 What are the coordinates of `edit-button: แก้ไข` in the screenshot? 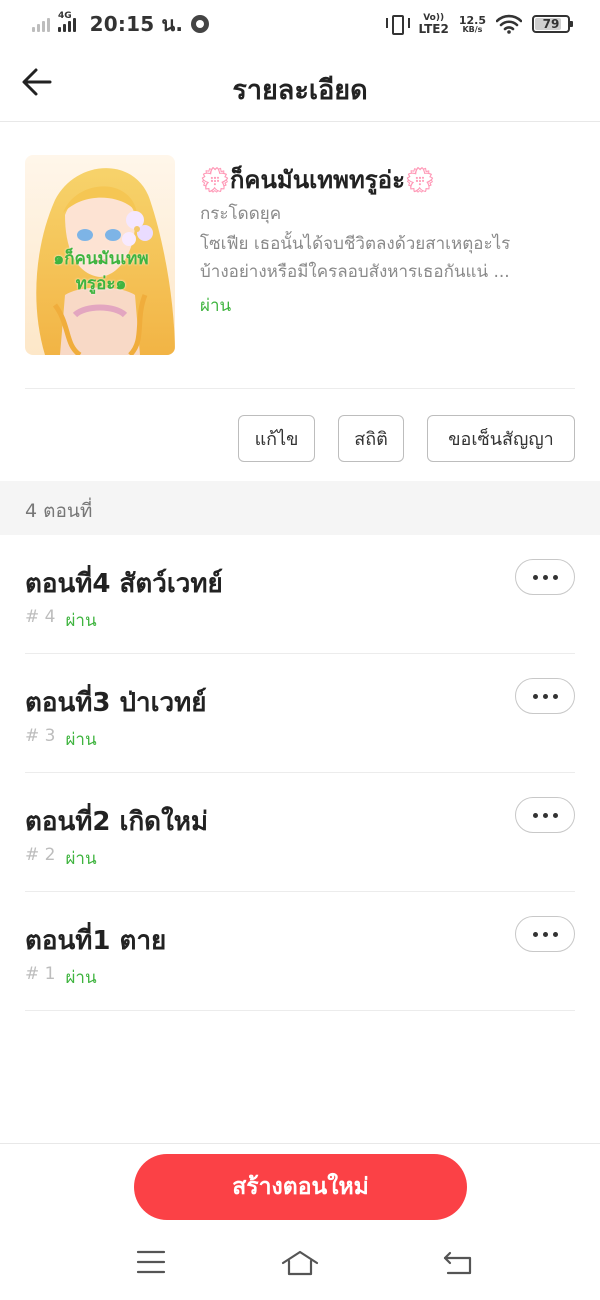 It's located at (276, 438).